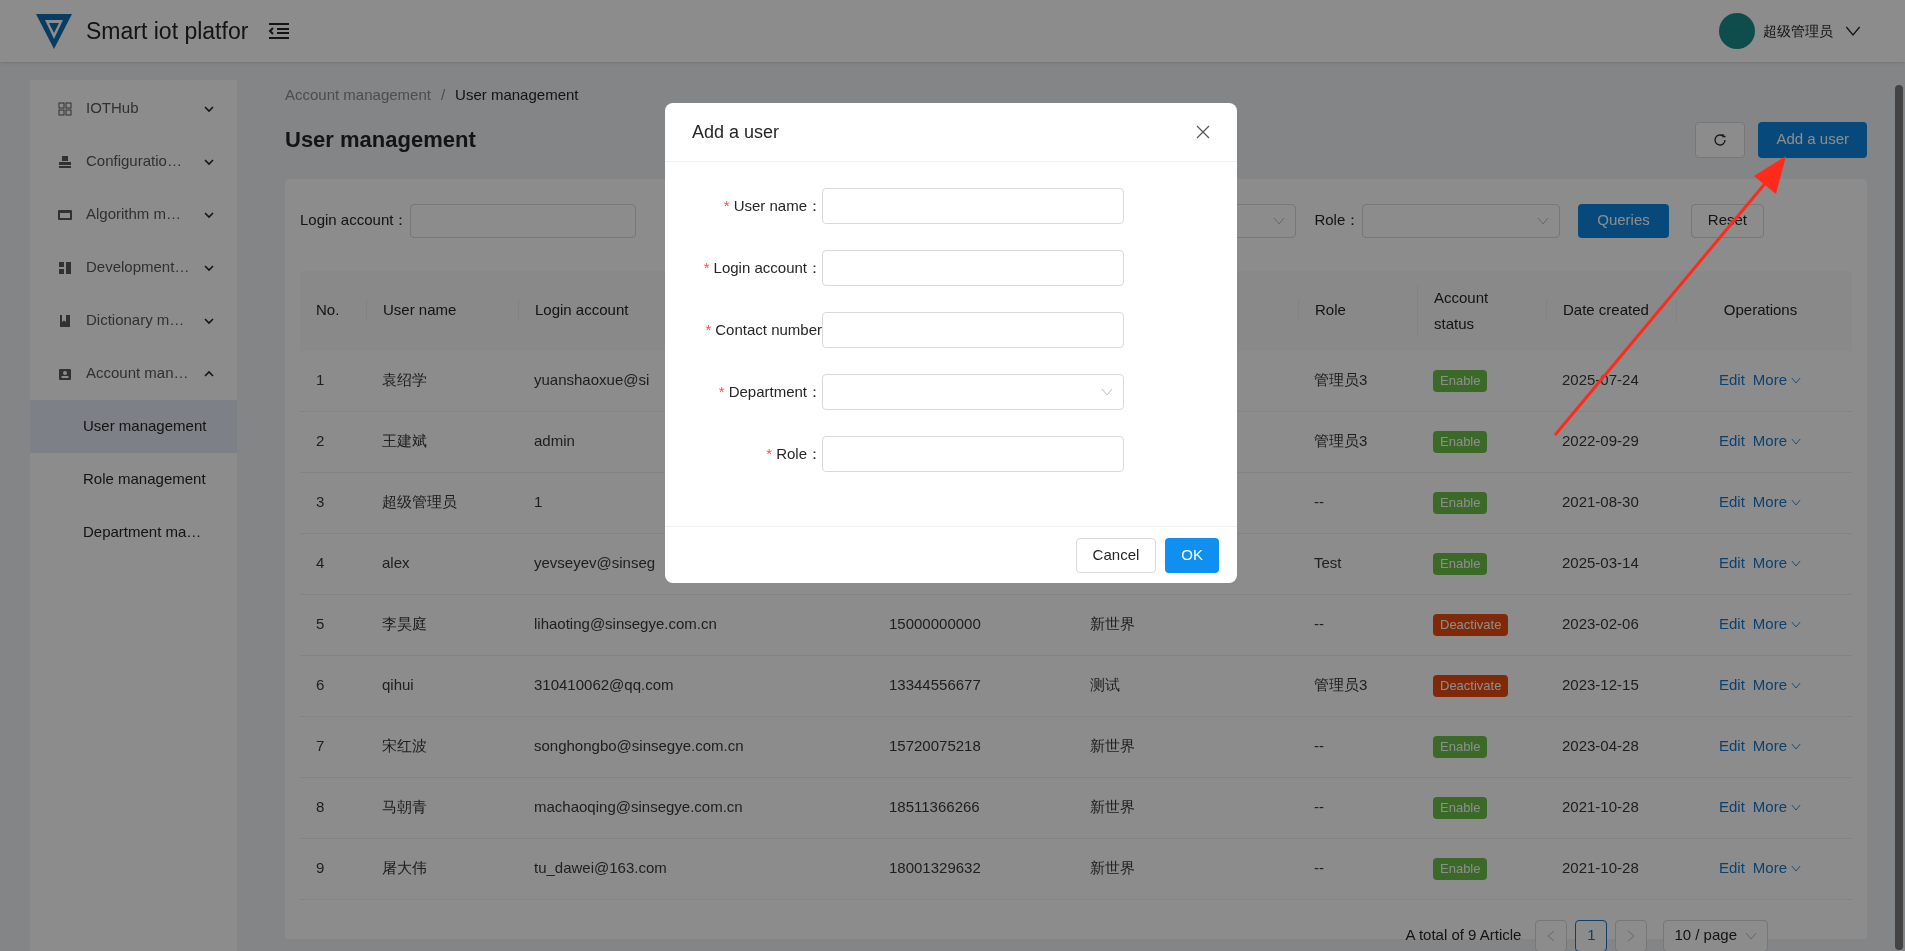 The height and width of the screenshot is (951, 1905). I want to click on table-cell-text: 袁绍学, so click(404, 380).